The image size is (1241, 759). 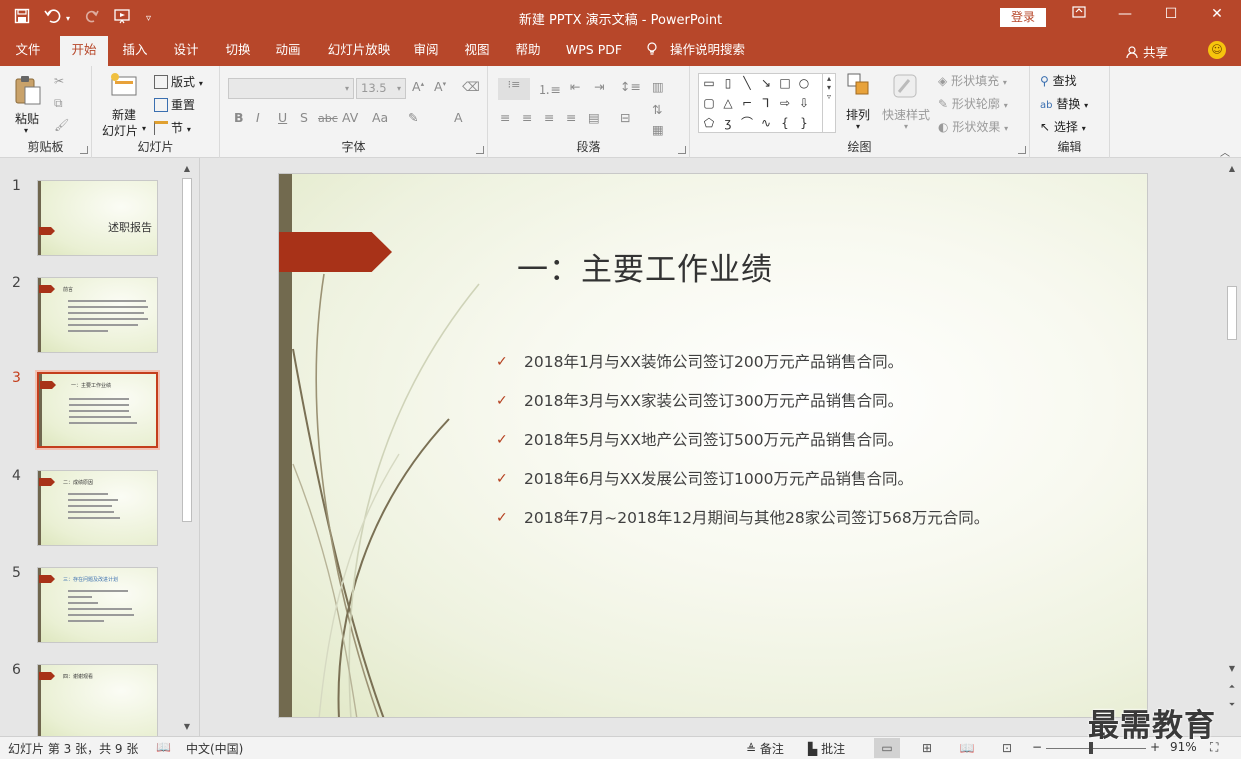 I want to click on decrease-indent-icon: ⇤, so click(x=575, y=86).